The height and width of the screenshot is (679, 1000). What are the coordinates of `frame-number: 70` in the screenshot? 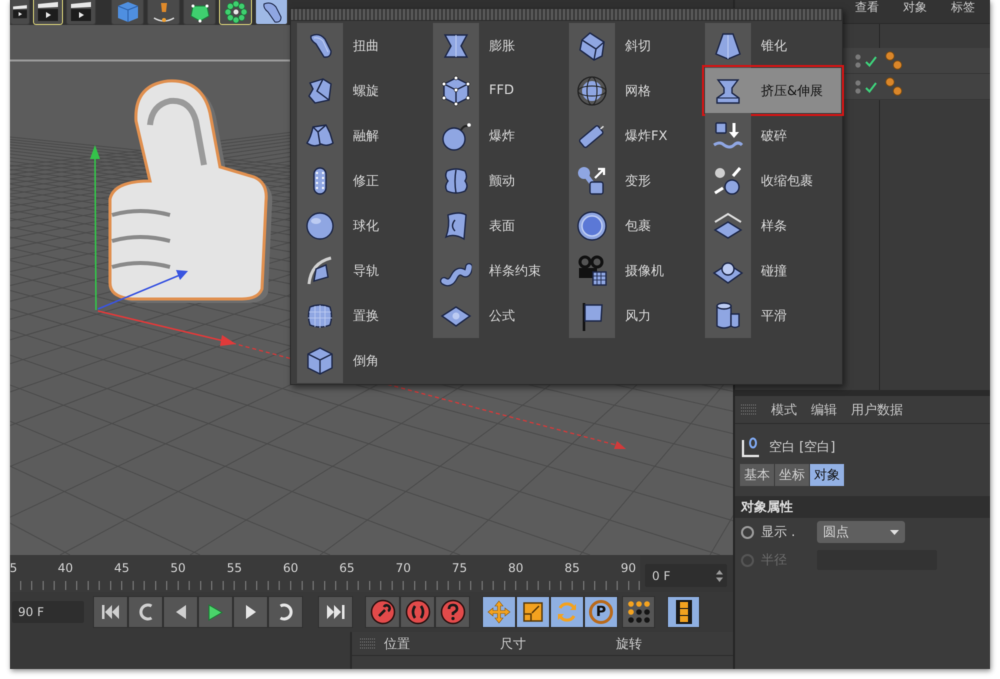 It's located at (403, 568).